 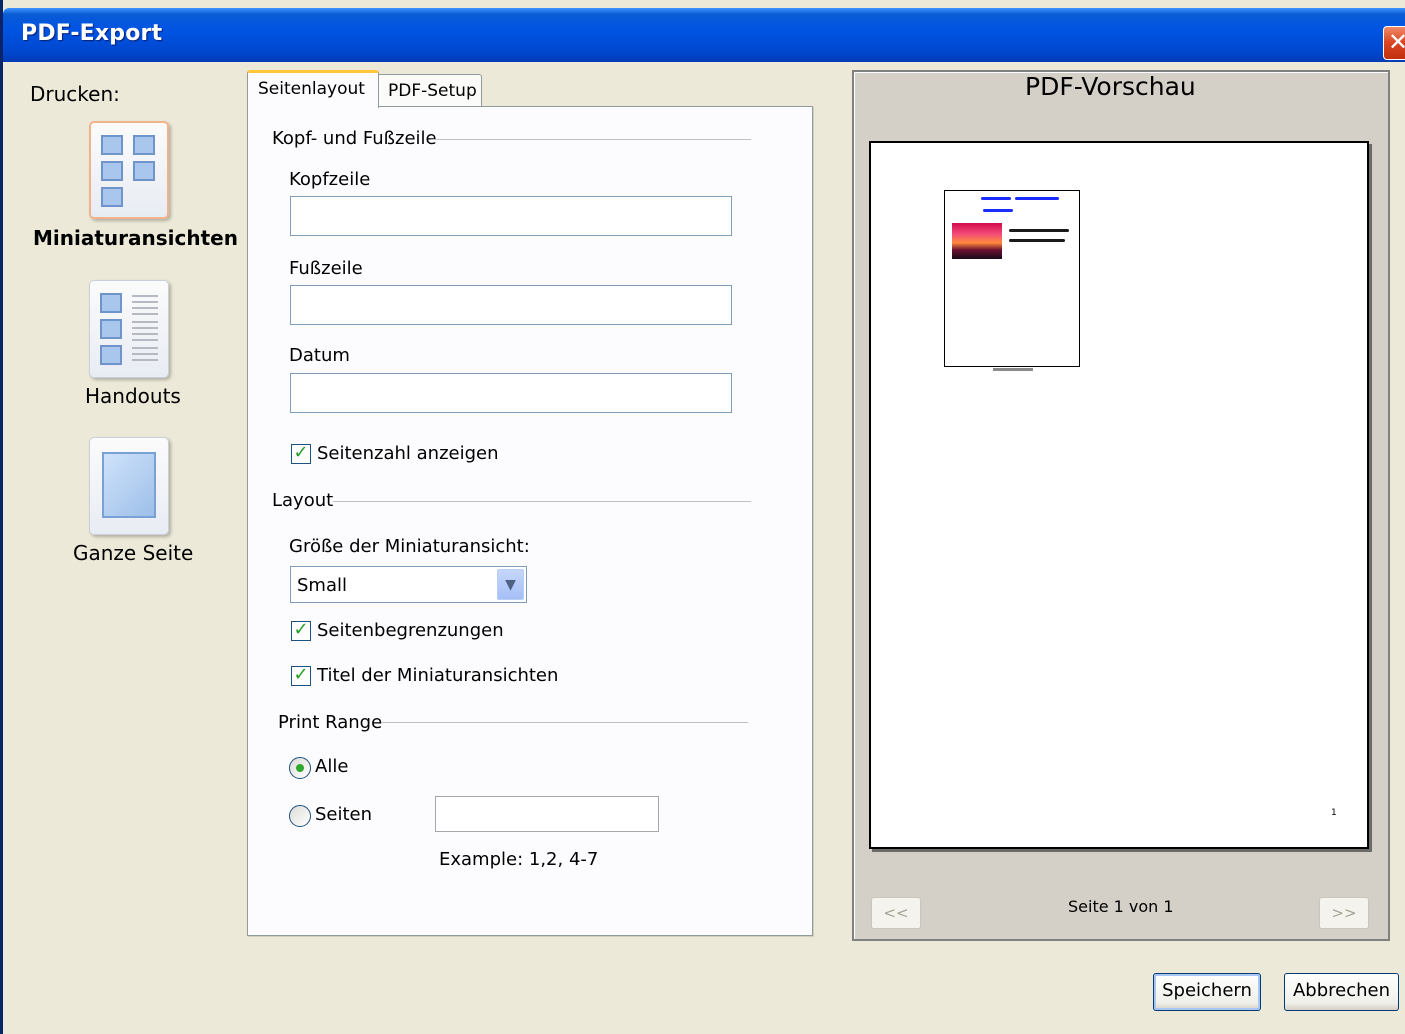 I want to click on print-range-divider, so click(x=564, y=722).